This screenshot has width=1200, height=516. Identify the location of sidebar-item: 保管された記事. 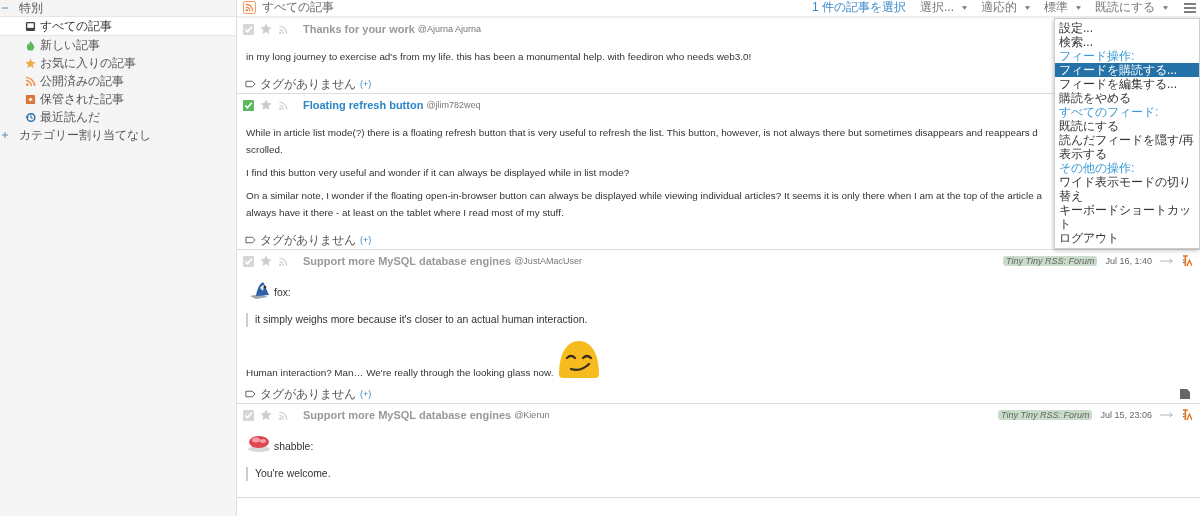
(118, 99).